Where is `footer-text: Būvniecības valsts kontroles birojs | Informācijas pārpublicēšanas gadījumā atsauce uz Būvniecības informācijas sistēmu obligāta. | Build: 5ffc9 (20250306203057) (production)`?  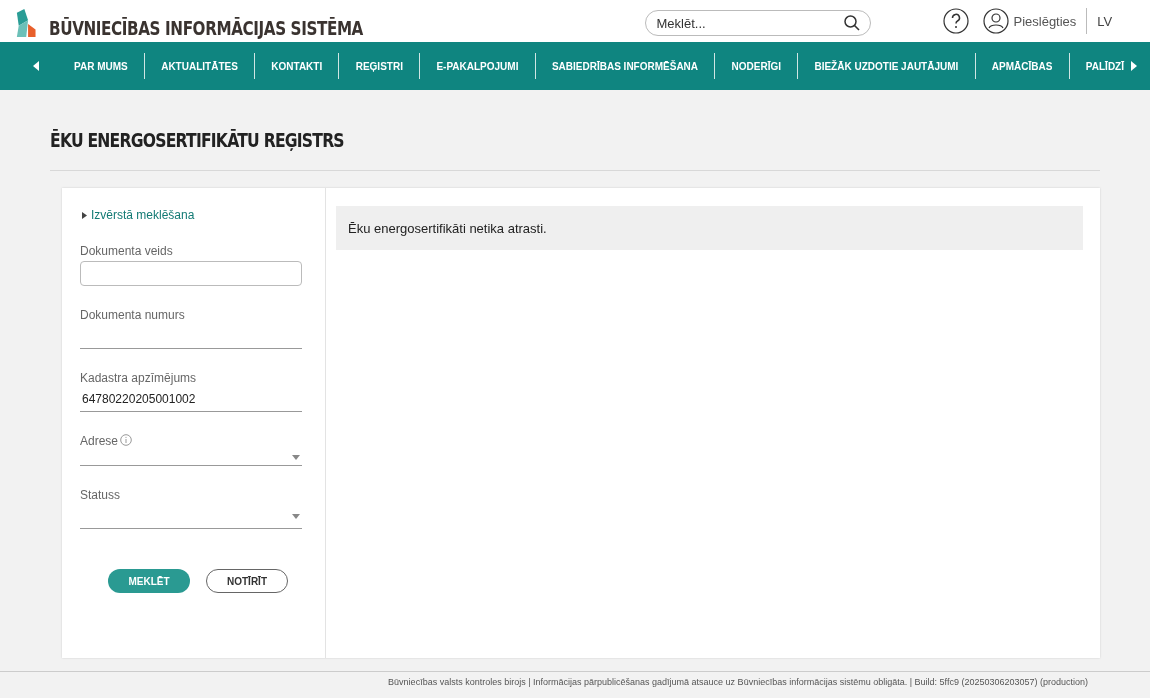 footer-text: Būvniecības valsts kontroles birojs | Informācijas pārpublicēšanas gadījumā atsauce uz Būvniecības informācijas sistēmu obligāta. | Build: 5ffc9 (20250306203057) (production) is located at coordinates (575, 679).